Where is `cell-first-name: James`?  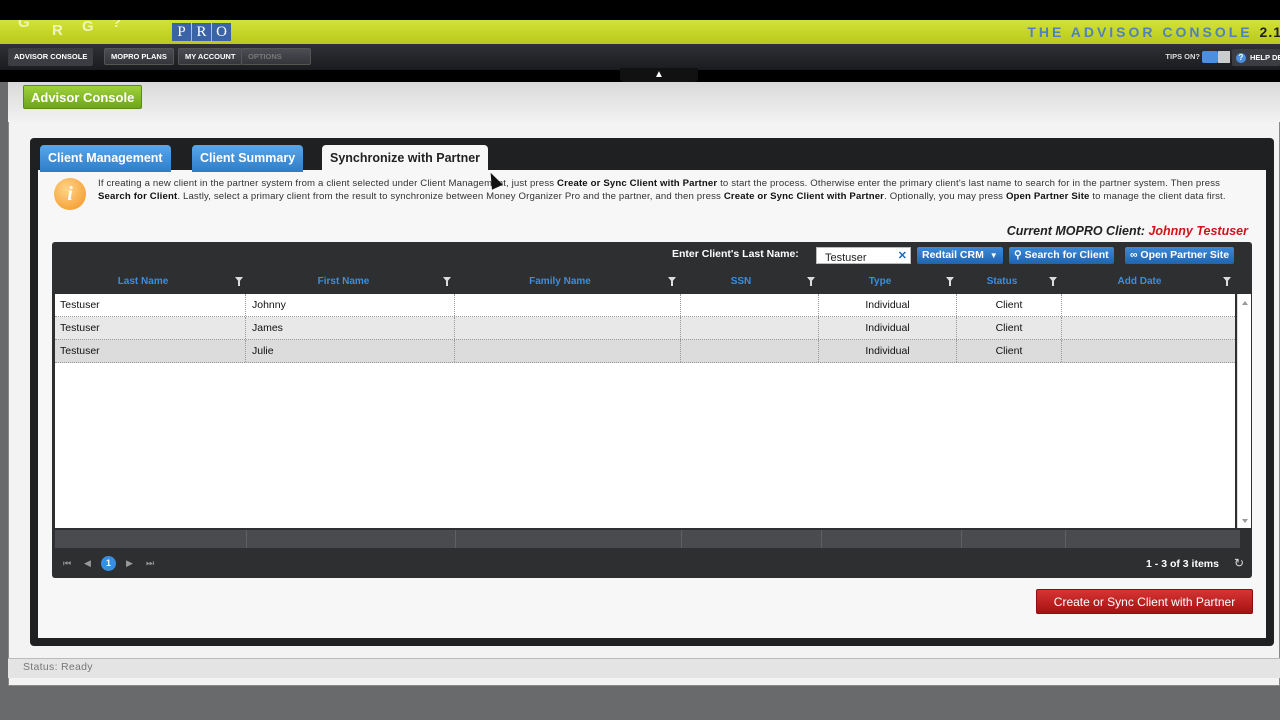
cell-first-name: James is located at coordinates (350, 328).